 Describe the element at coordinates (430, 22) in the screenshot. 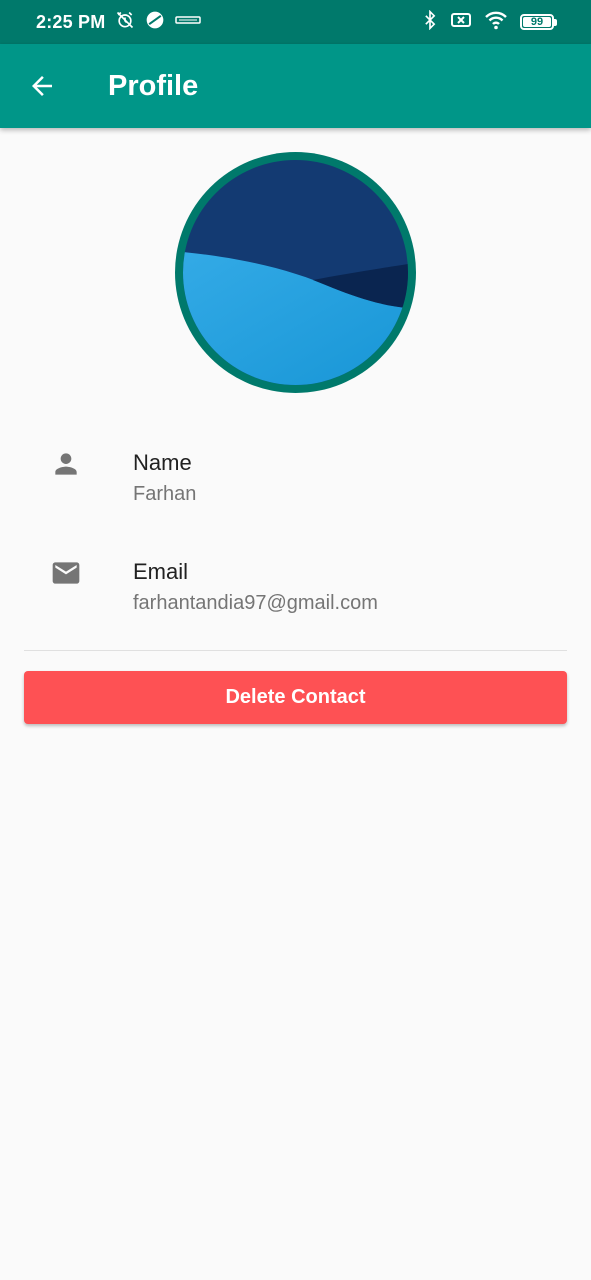

I see `bluetooth-icon` at that location.